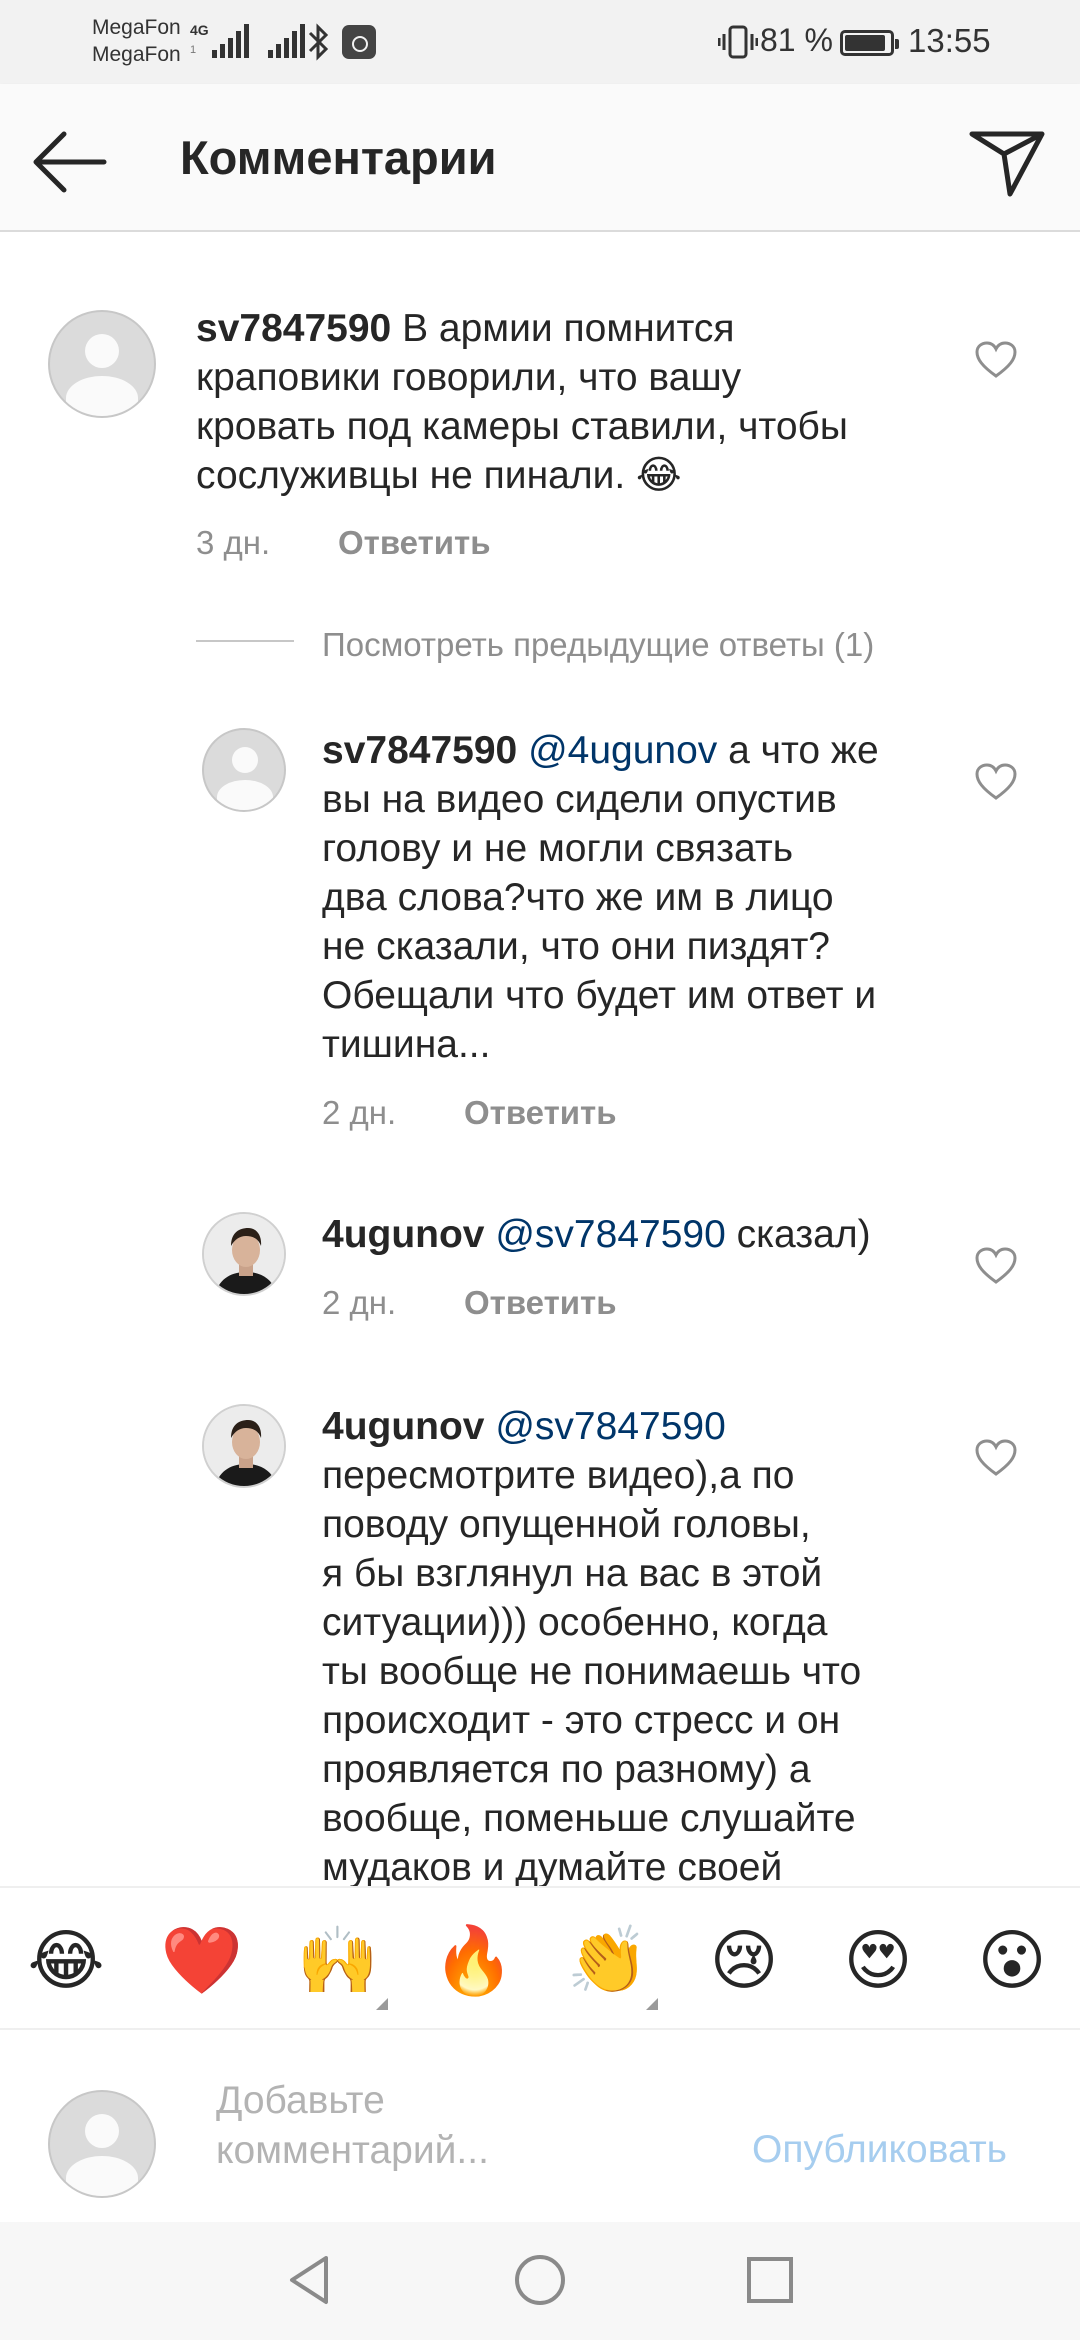 The image size is (1080, 2340). Describe the element at coordinates (136, 27) in the screenshot. I see `carrier-1: MegaFon` at that location.